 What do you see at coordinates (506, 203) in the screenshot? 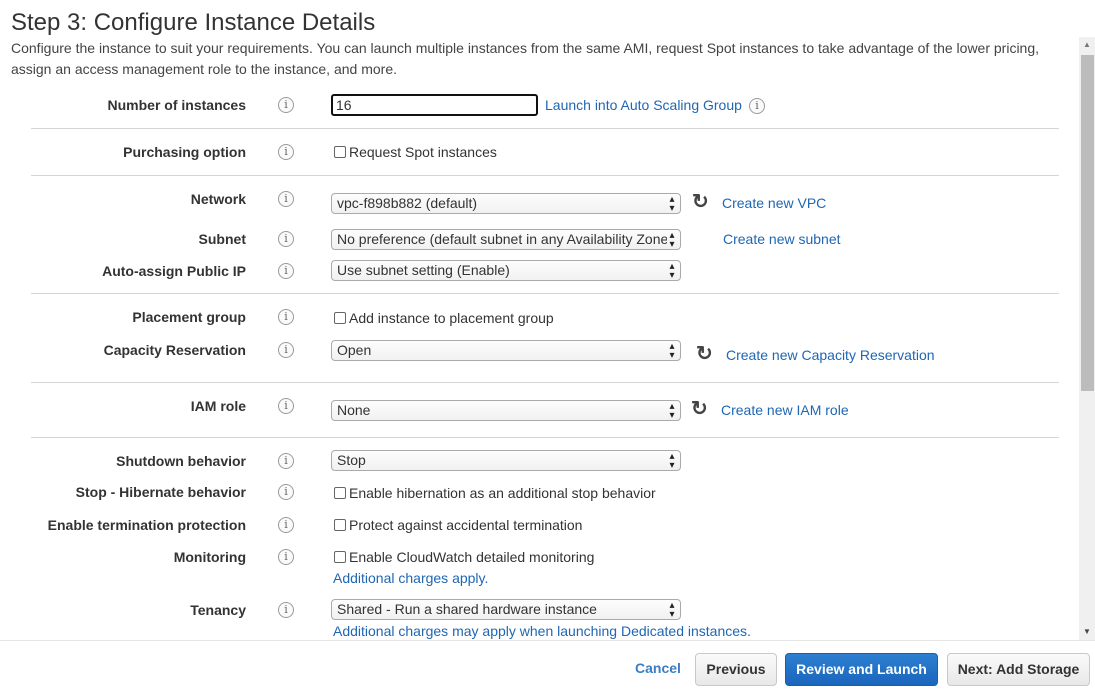
I see `network-select: vpc-f898b882 (default) ▴ ▾` at bounding box center [506, 203].